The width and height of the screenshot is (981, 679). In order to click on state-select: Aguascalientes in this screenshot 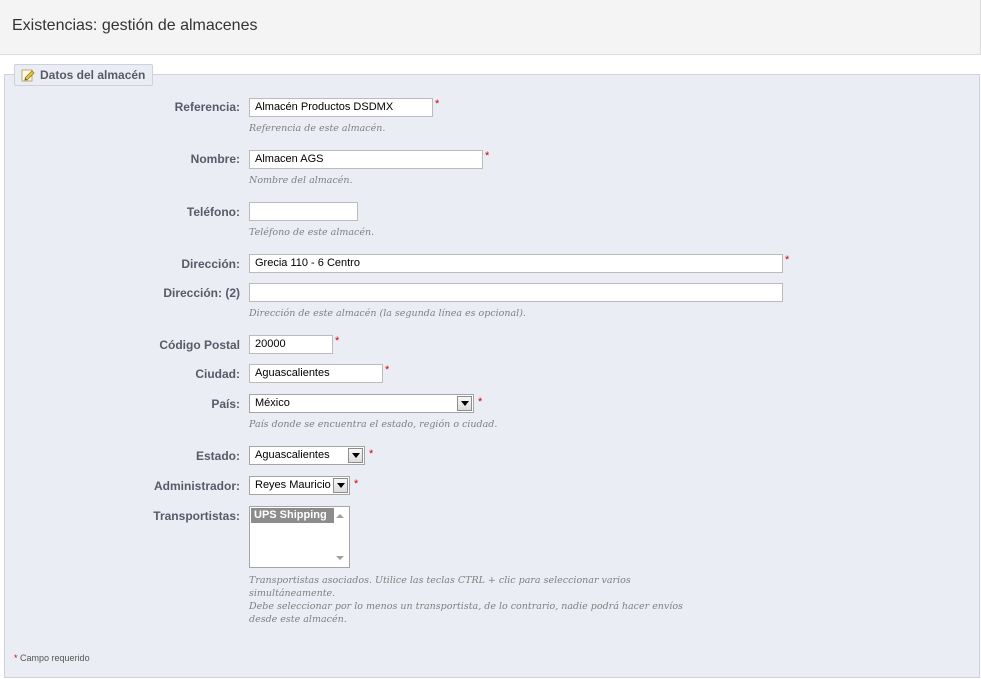, I will do `click(307, 455)`.